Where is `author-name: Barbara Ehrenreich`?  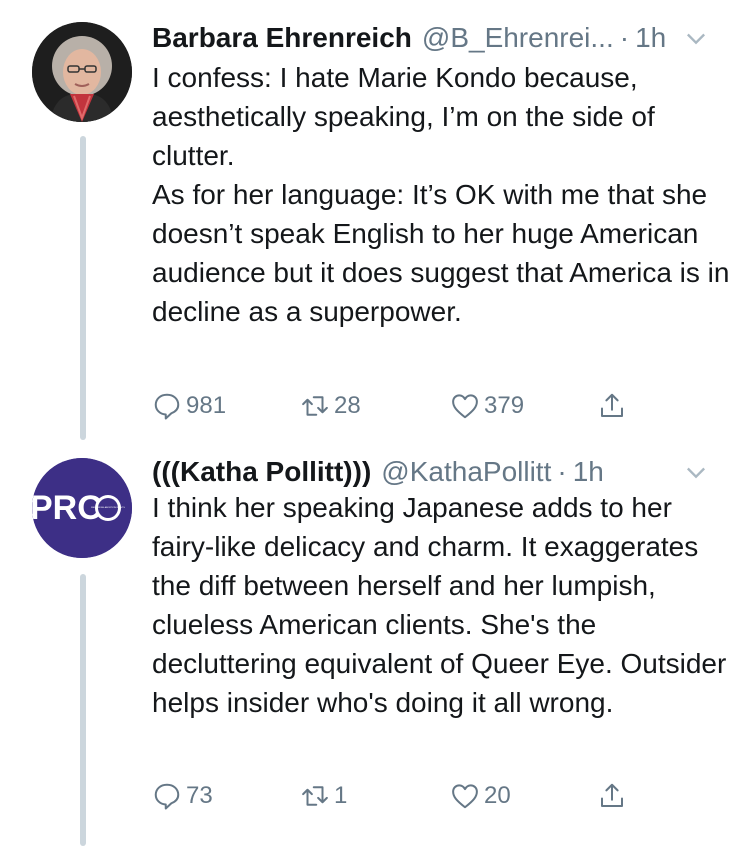 author-name: Barbara Ehrenreich is located at coordinates (282, 38).